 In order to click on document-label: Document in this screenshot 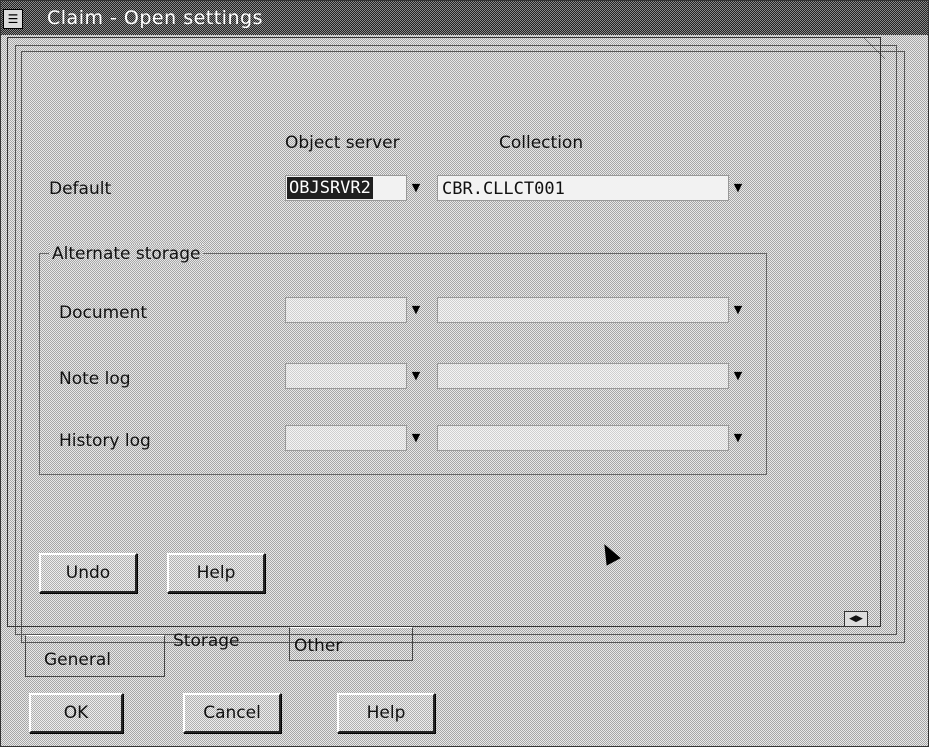, I will do `click(103, 313)`.